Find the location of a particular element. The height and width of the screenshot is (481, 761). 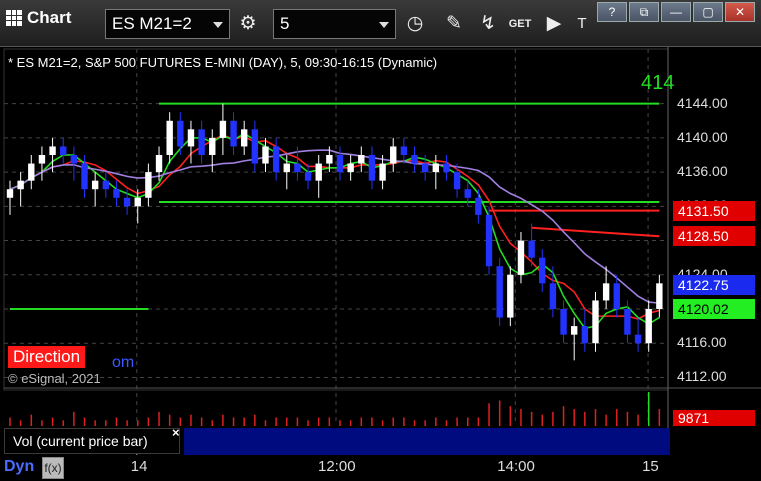

y-tick-label: 4136.00 is located at coordinates (702, 171).